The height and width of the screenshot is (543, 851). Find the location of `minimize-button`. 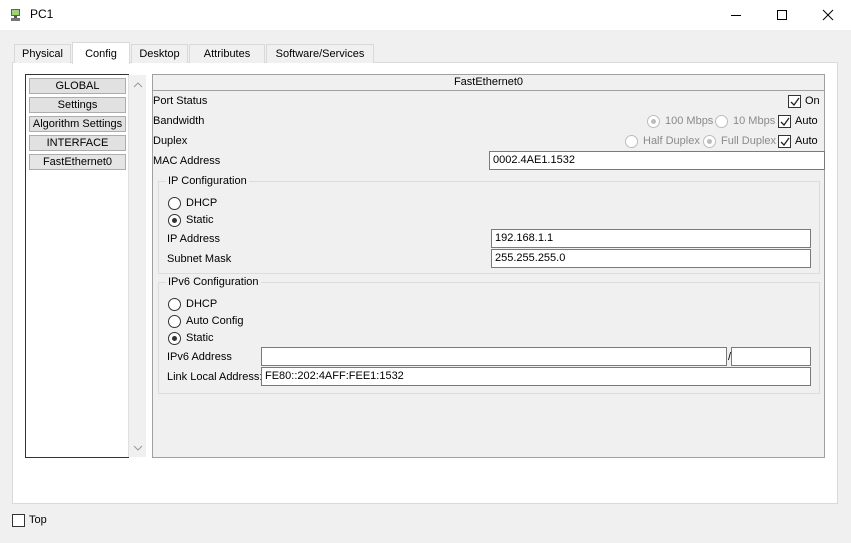

minimize-button is located at coordinates (736, 15).